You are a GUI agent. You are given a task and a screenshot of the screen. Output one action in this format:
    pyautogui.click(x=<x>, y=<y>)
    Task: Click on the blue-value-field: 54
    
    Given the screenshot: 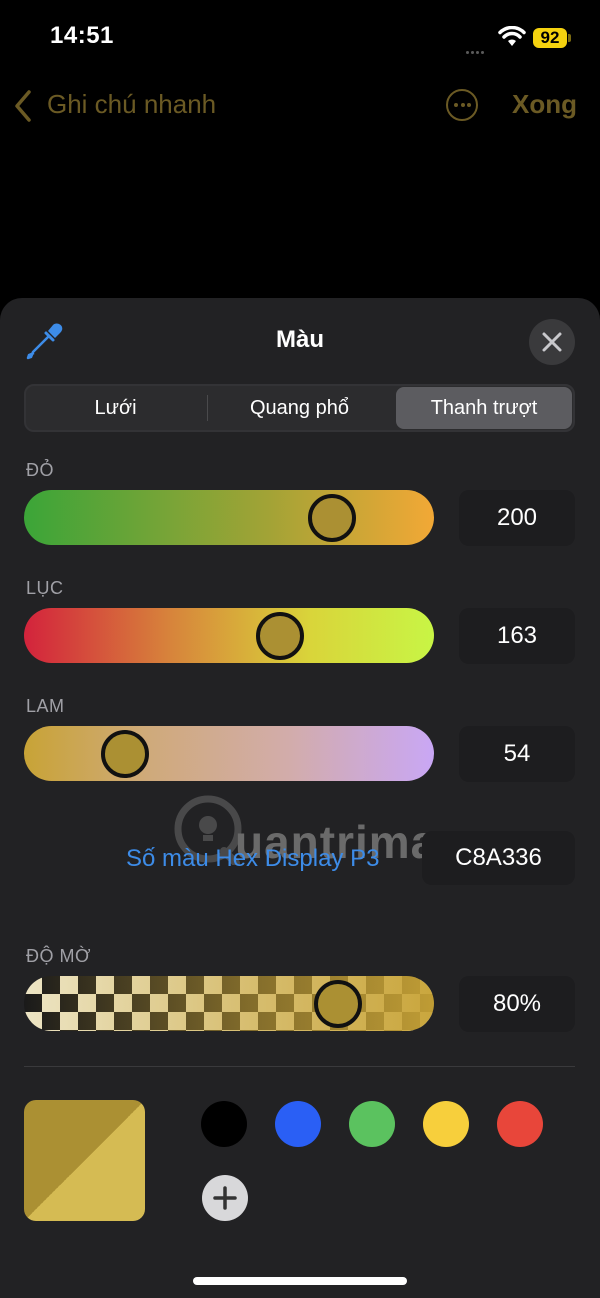 What is the action you would take?
    pyautogui.click(x=517, y=754)
    